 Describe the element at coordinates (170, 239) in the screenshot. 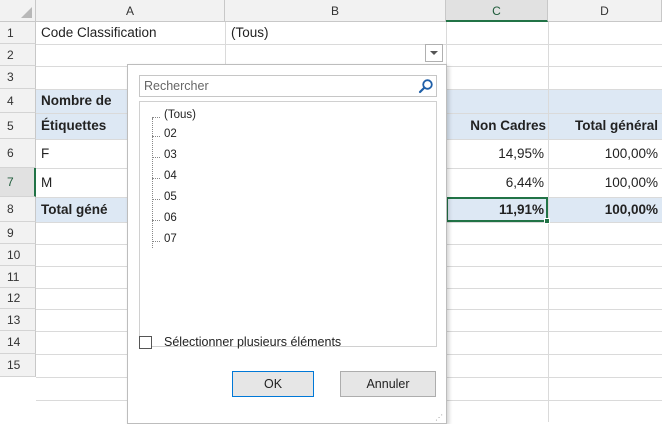

I see `filter-item-label: 07` at that location.